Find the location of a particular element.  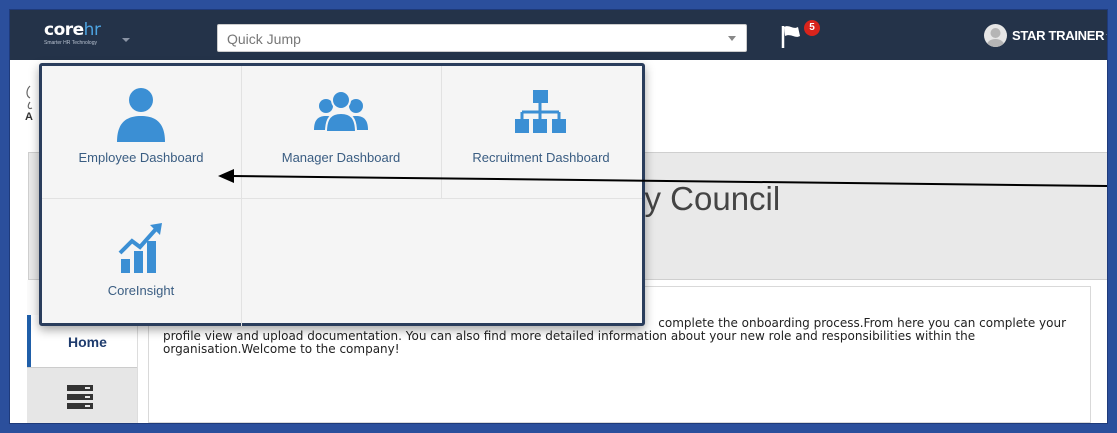

user-name: STAR TRAINER is located at coordinates (1058, 35).